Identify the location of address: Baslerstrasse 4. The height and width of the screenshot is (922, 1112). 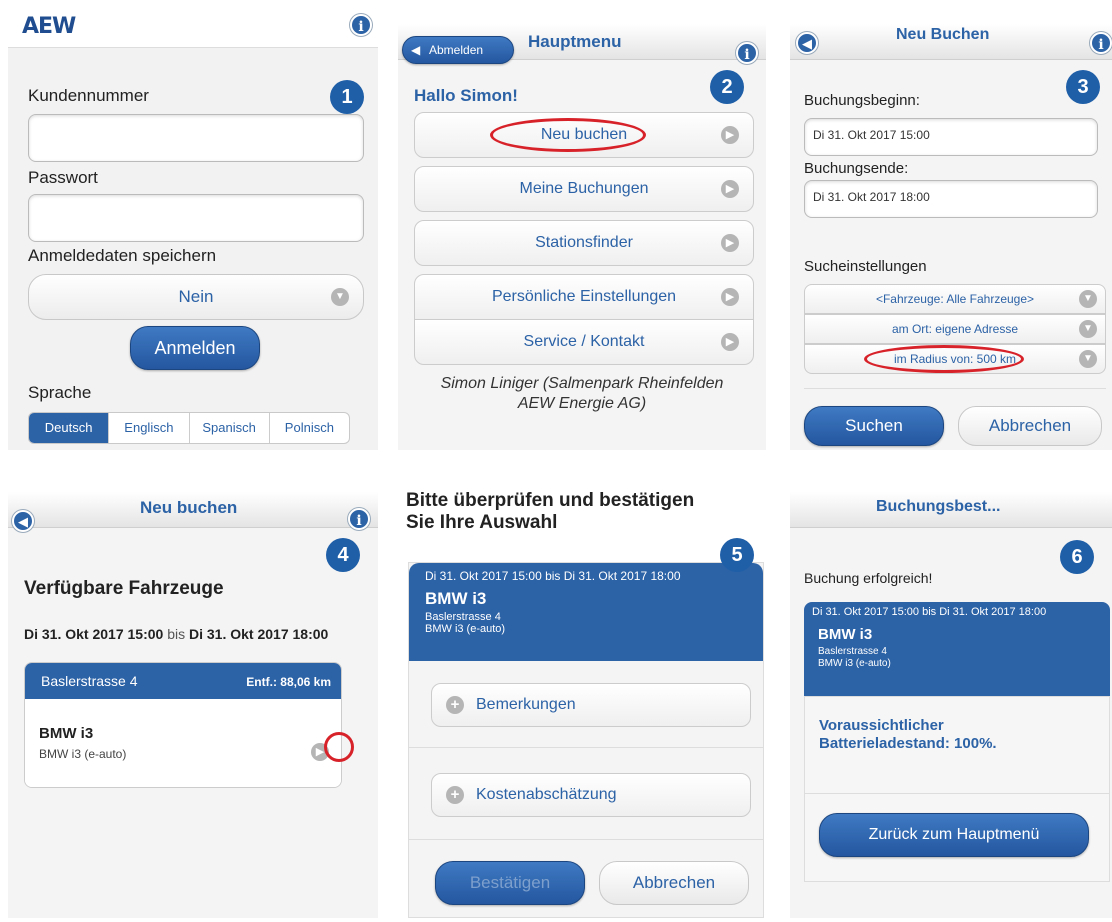
(463, 617).